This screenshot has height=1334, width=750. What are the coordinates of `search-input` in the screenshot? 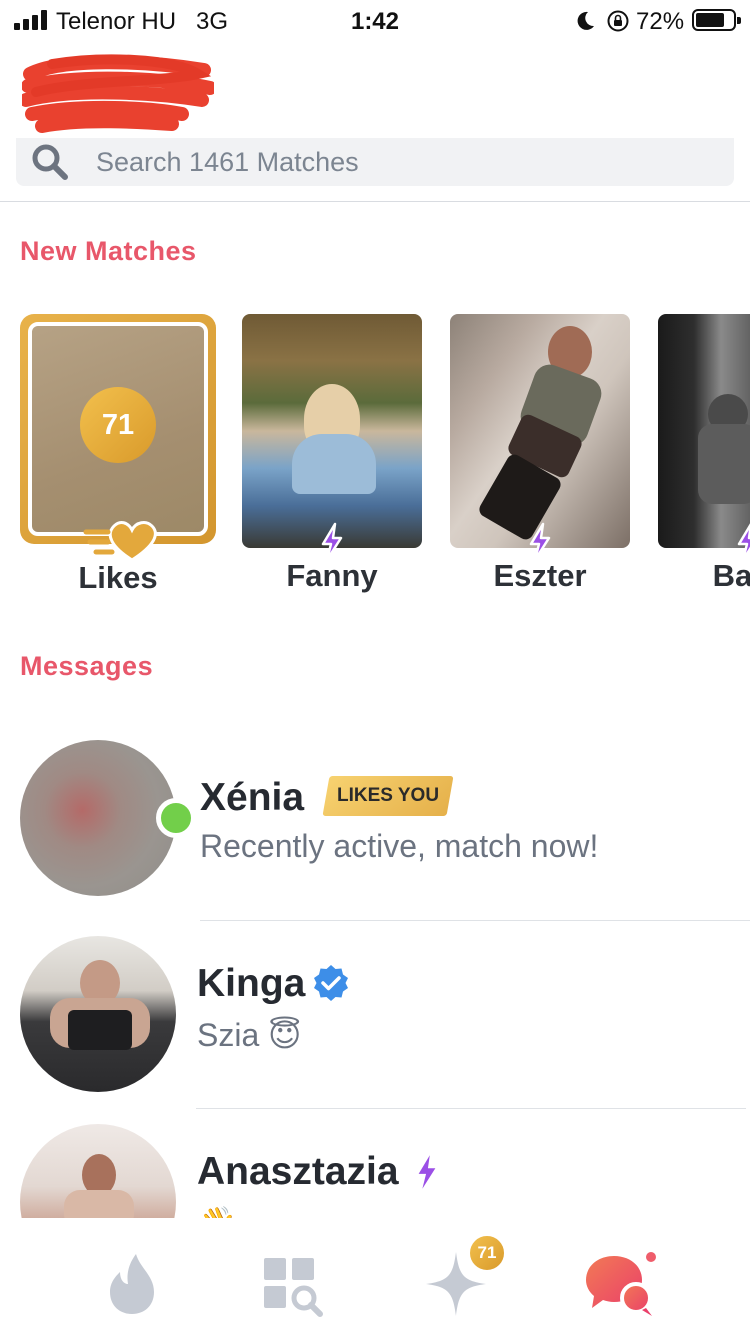 It's located at (396, 162).